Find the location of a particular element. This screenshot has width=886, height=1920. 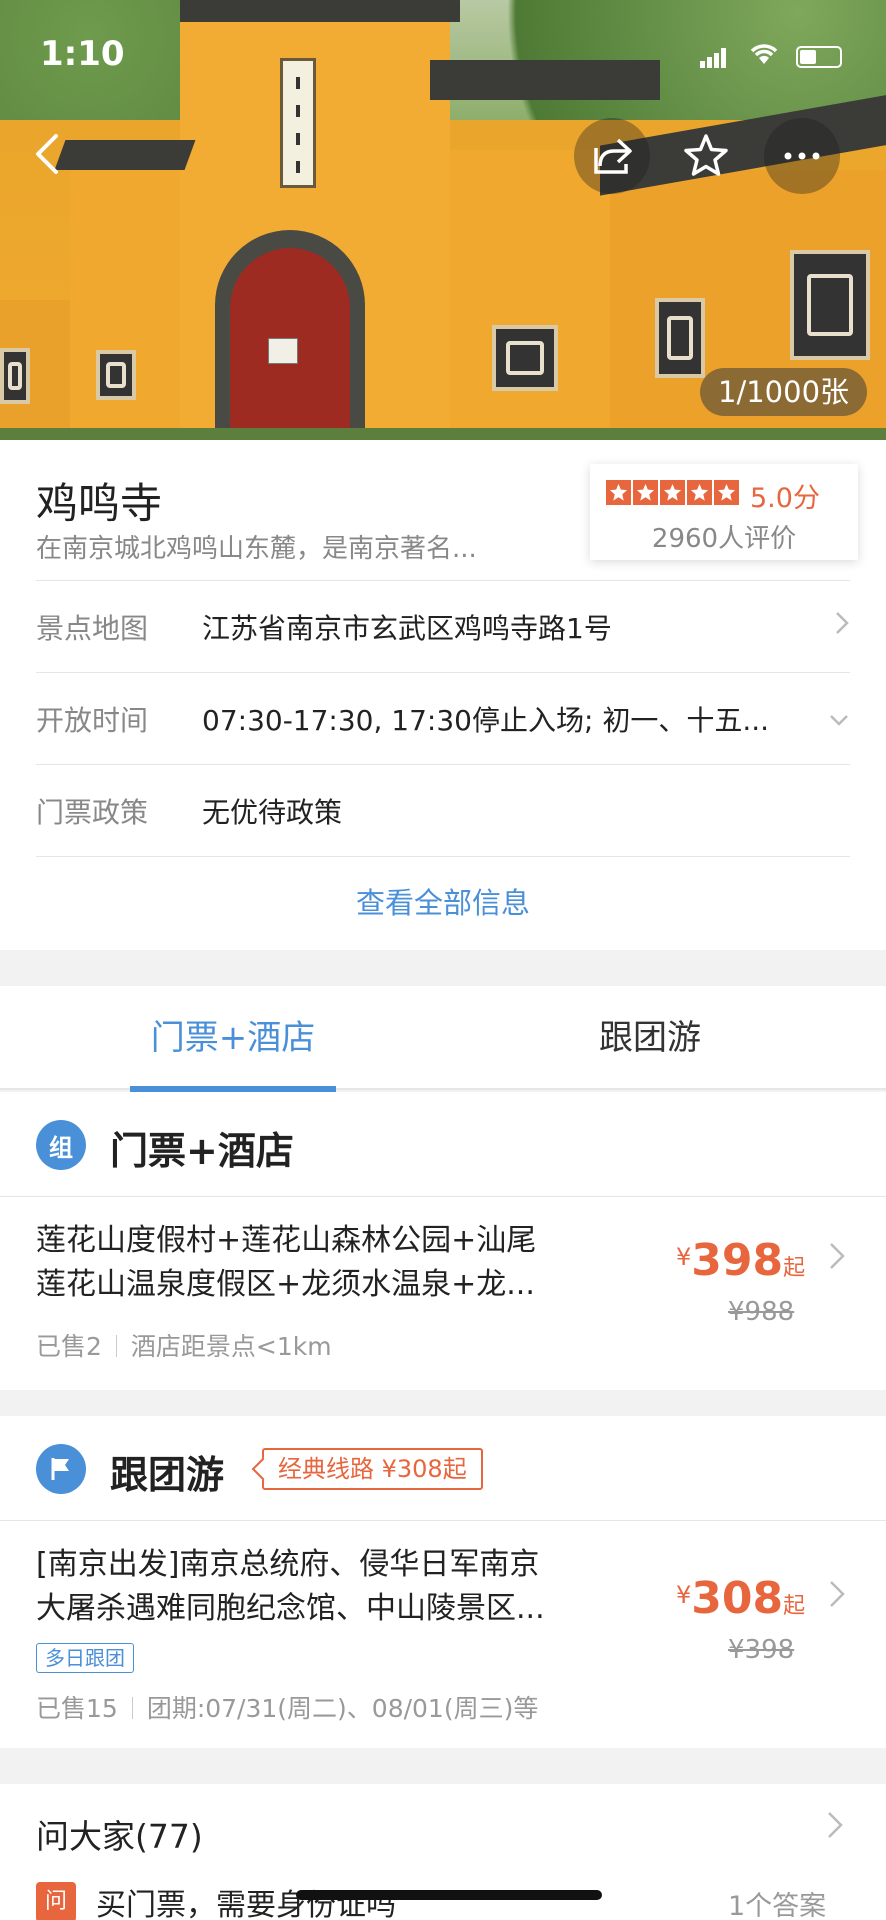

section-header: 组 门票+酒店 is located at coordinates (443, 1144).